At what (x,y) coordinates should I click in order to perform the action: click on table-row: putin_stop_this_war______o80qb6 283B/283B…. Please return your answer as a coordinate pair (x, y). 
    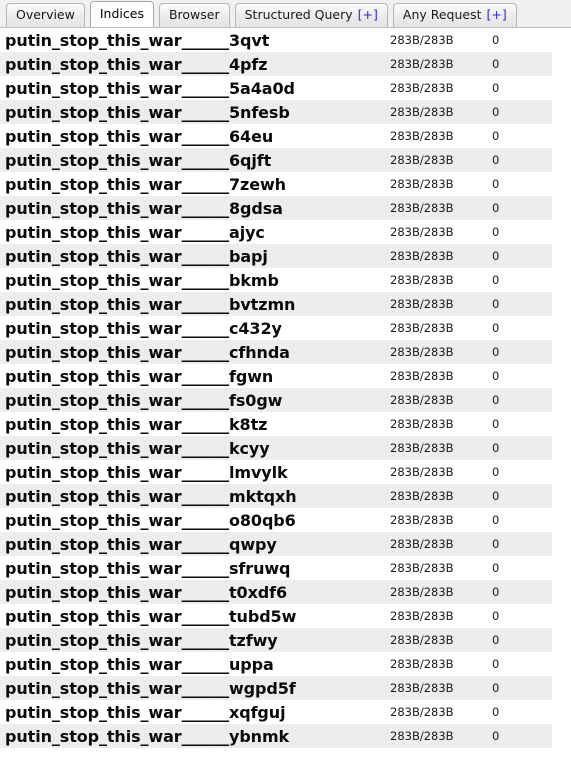
    Looking at the image, I should click on (285, 520).